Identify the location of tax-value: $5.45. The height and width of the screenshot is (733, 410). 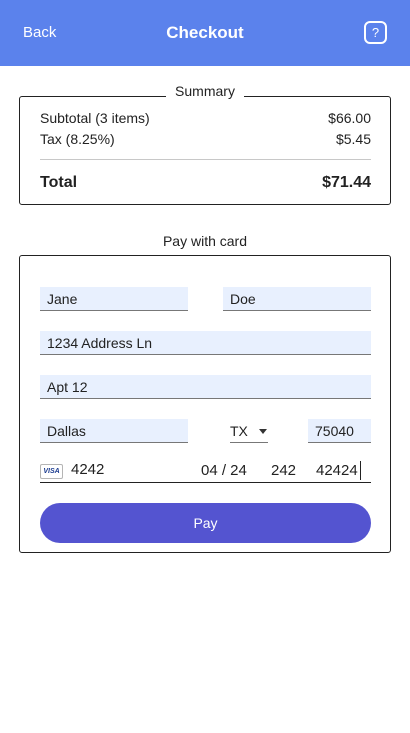
(353, 139).